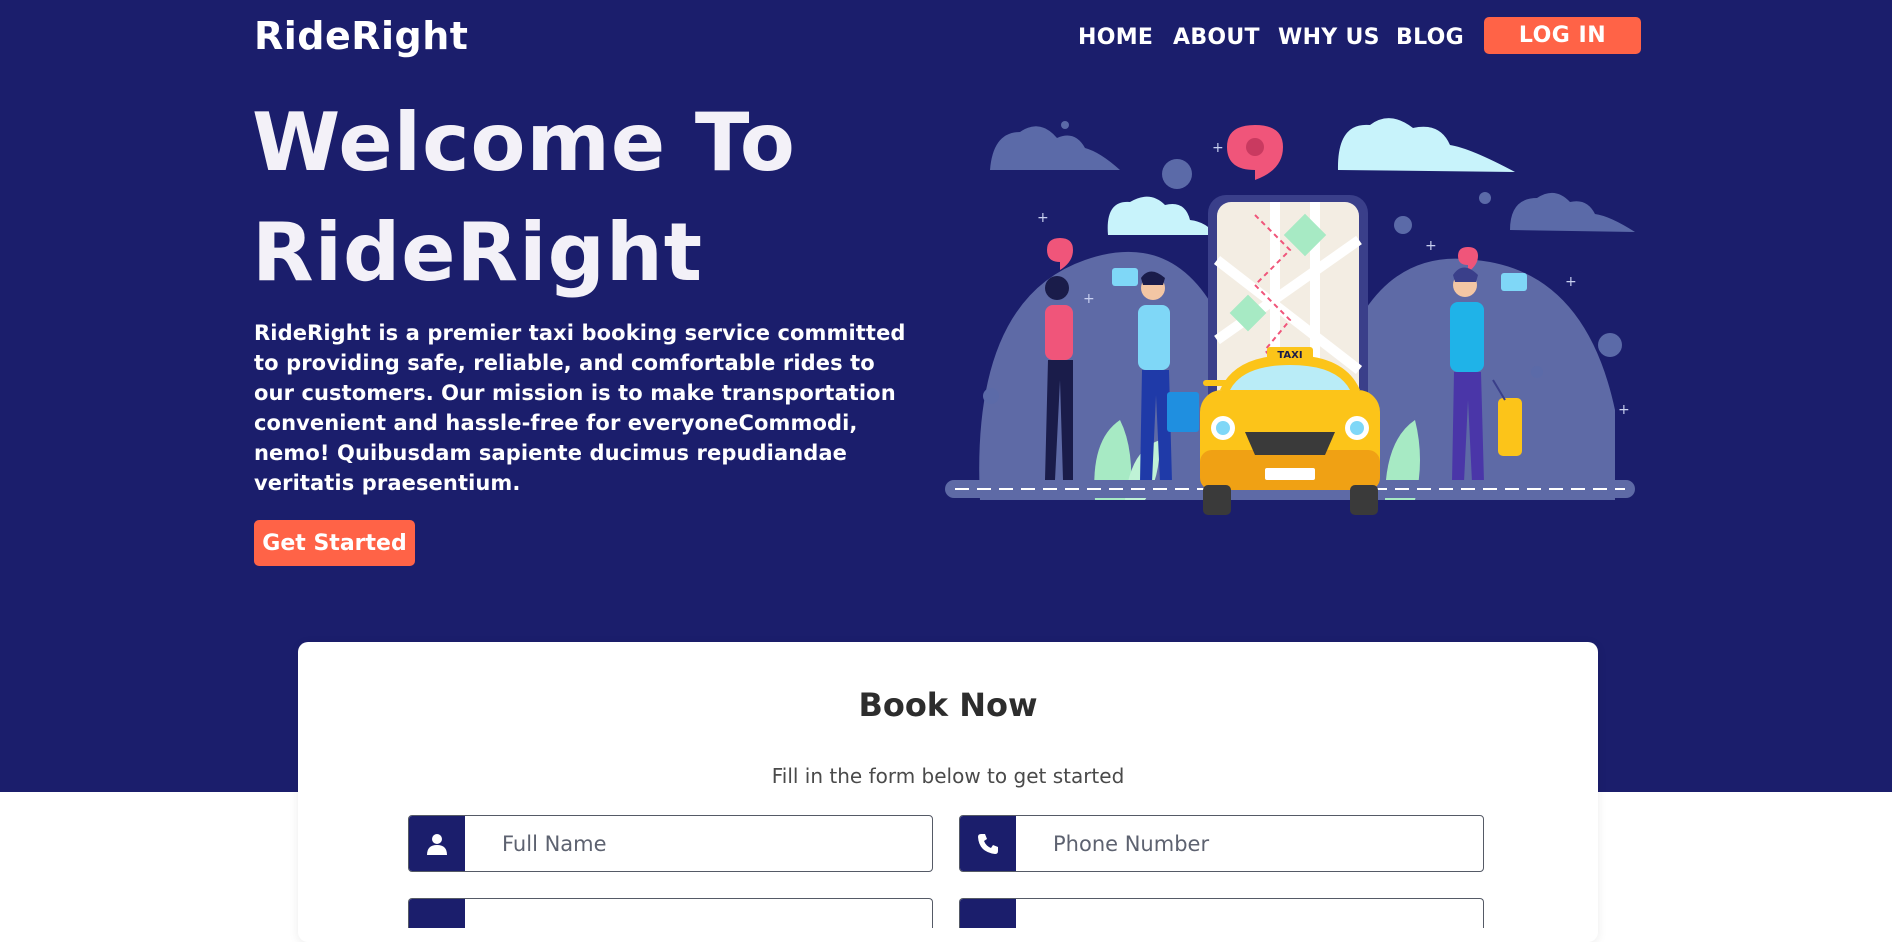  I want to click on nav-home: HOME, so click(1115, 37).